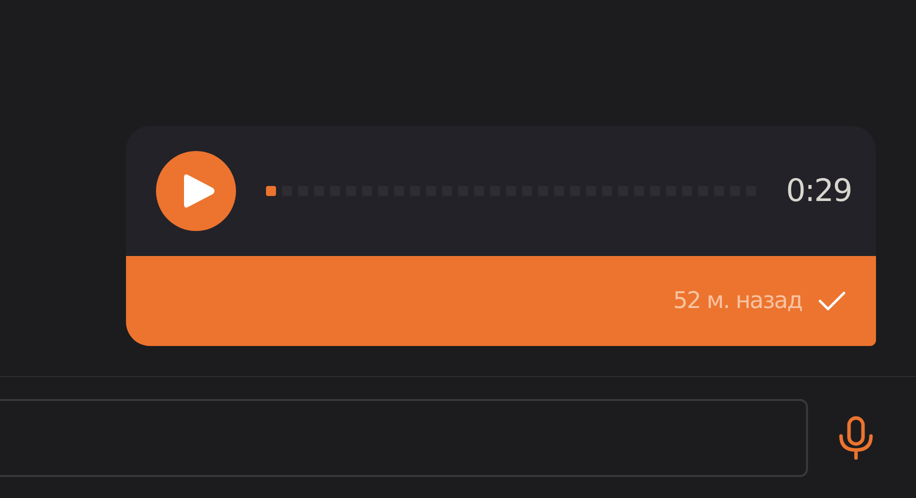  I want to click on sent-time: 52 м. назад, so click(737, 301).